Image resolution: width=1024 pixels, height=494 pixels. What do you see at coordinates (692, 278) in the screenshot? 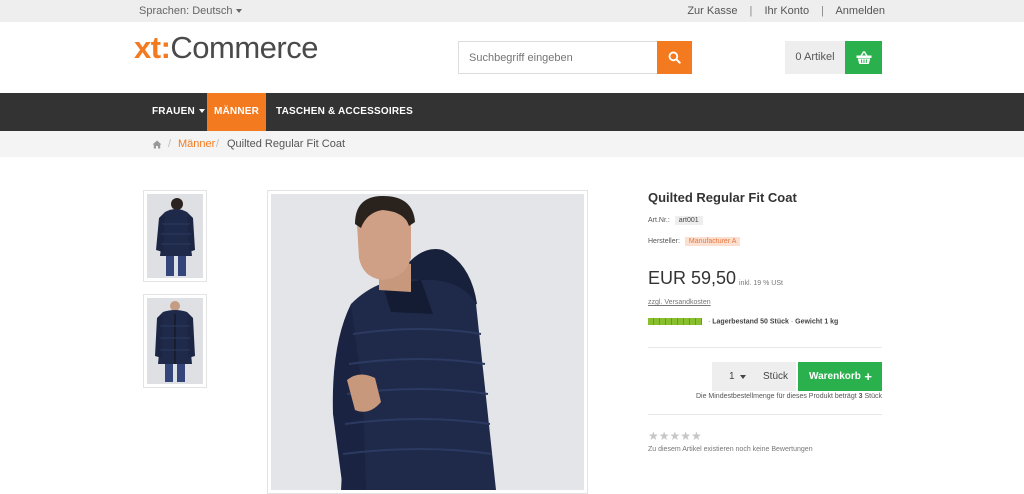
I see `product-price: EUR 59,50` at bounding box center [692, 278].